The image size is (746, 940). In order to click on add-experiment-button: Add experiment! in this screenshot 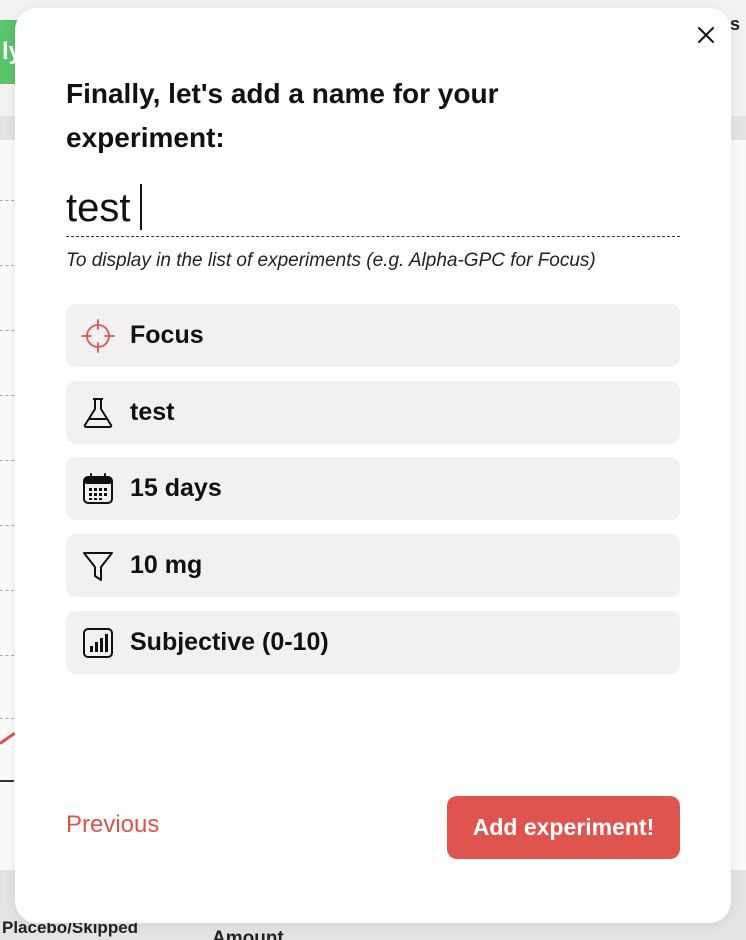, I will do `click(563, 827)`.